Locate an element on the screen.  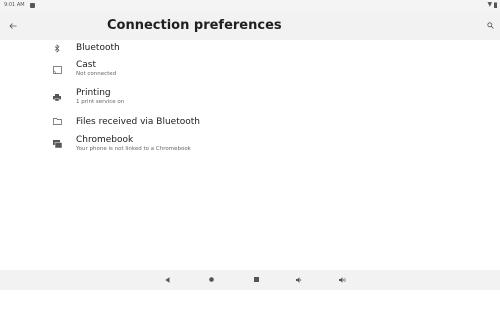
item-subtitle: Not connected is located at coordinates (96, 74).